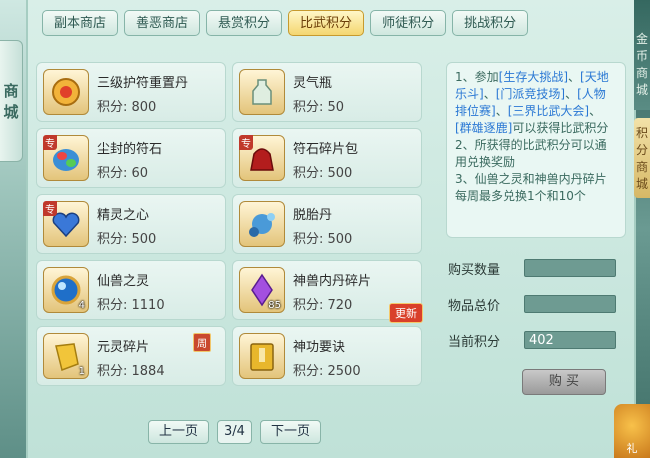 Image resolution: width=650 pixels, height=458 pixels. Describe the element at coordinates (123, 347) in the screenshot. I see `item-name: 元灵碎片` at that location.